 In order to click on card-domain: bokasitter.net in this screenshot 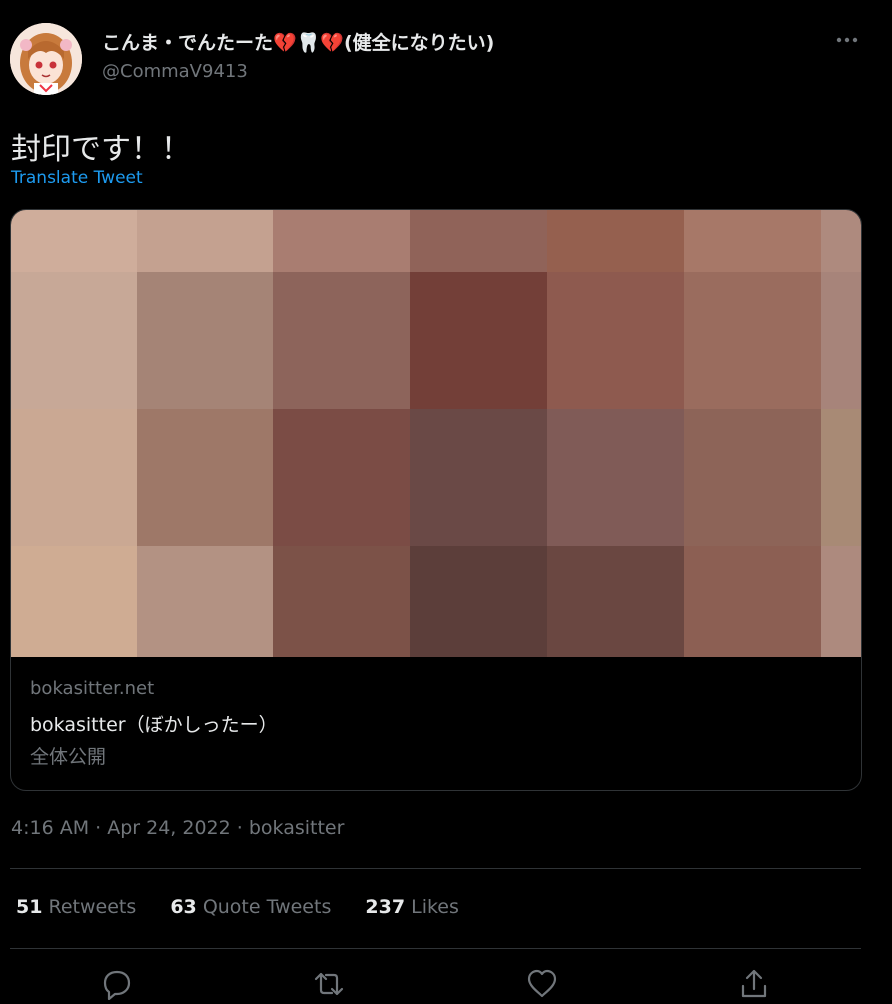, I will do `click(92, 688)`.